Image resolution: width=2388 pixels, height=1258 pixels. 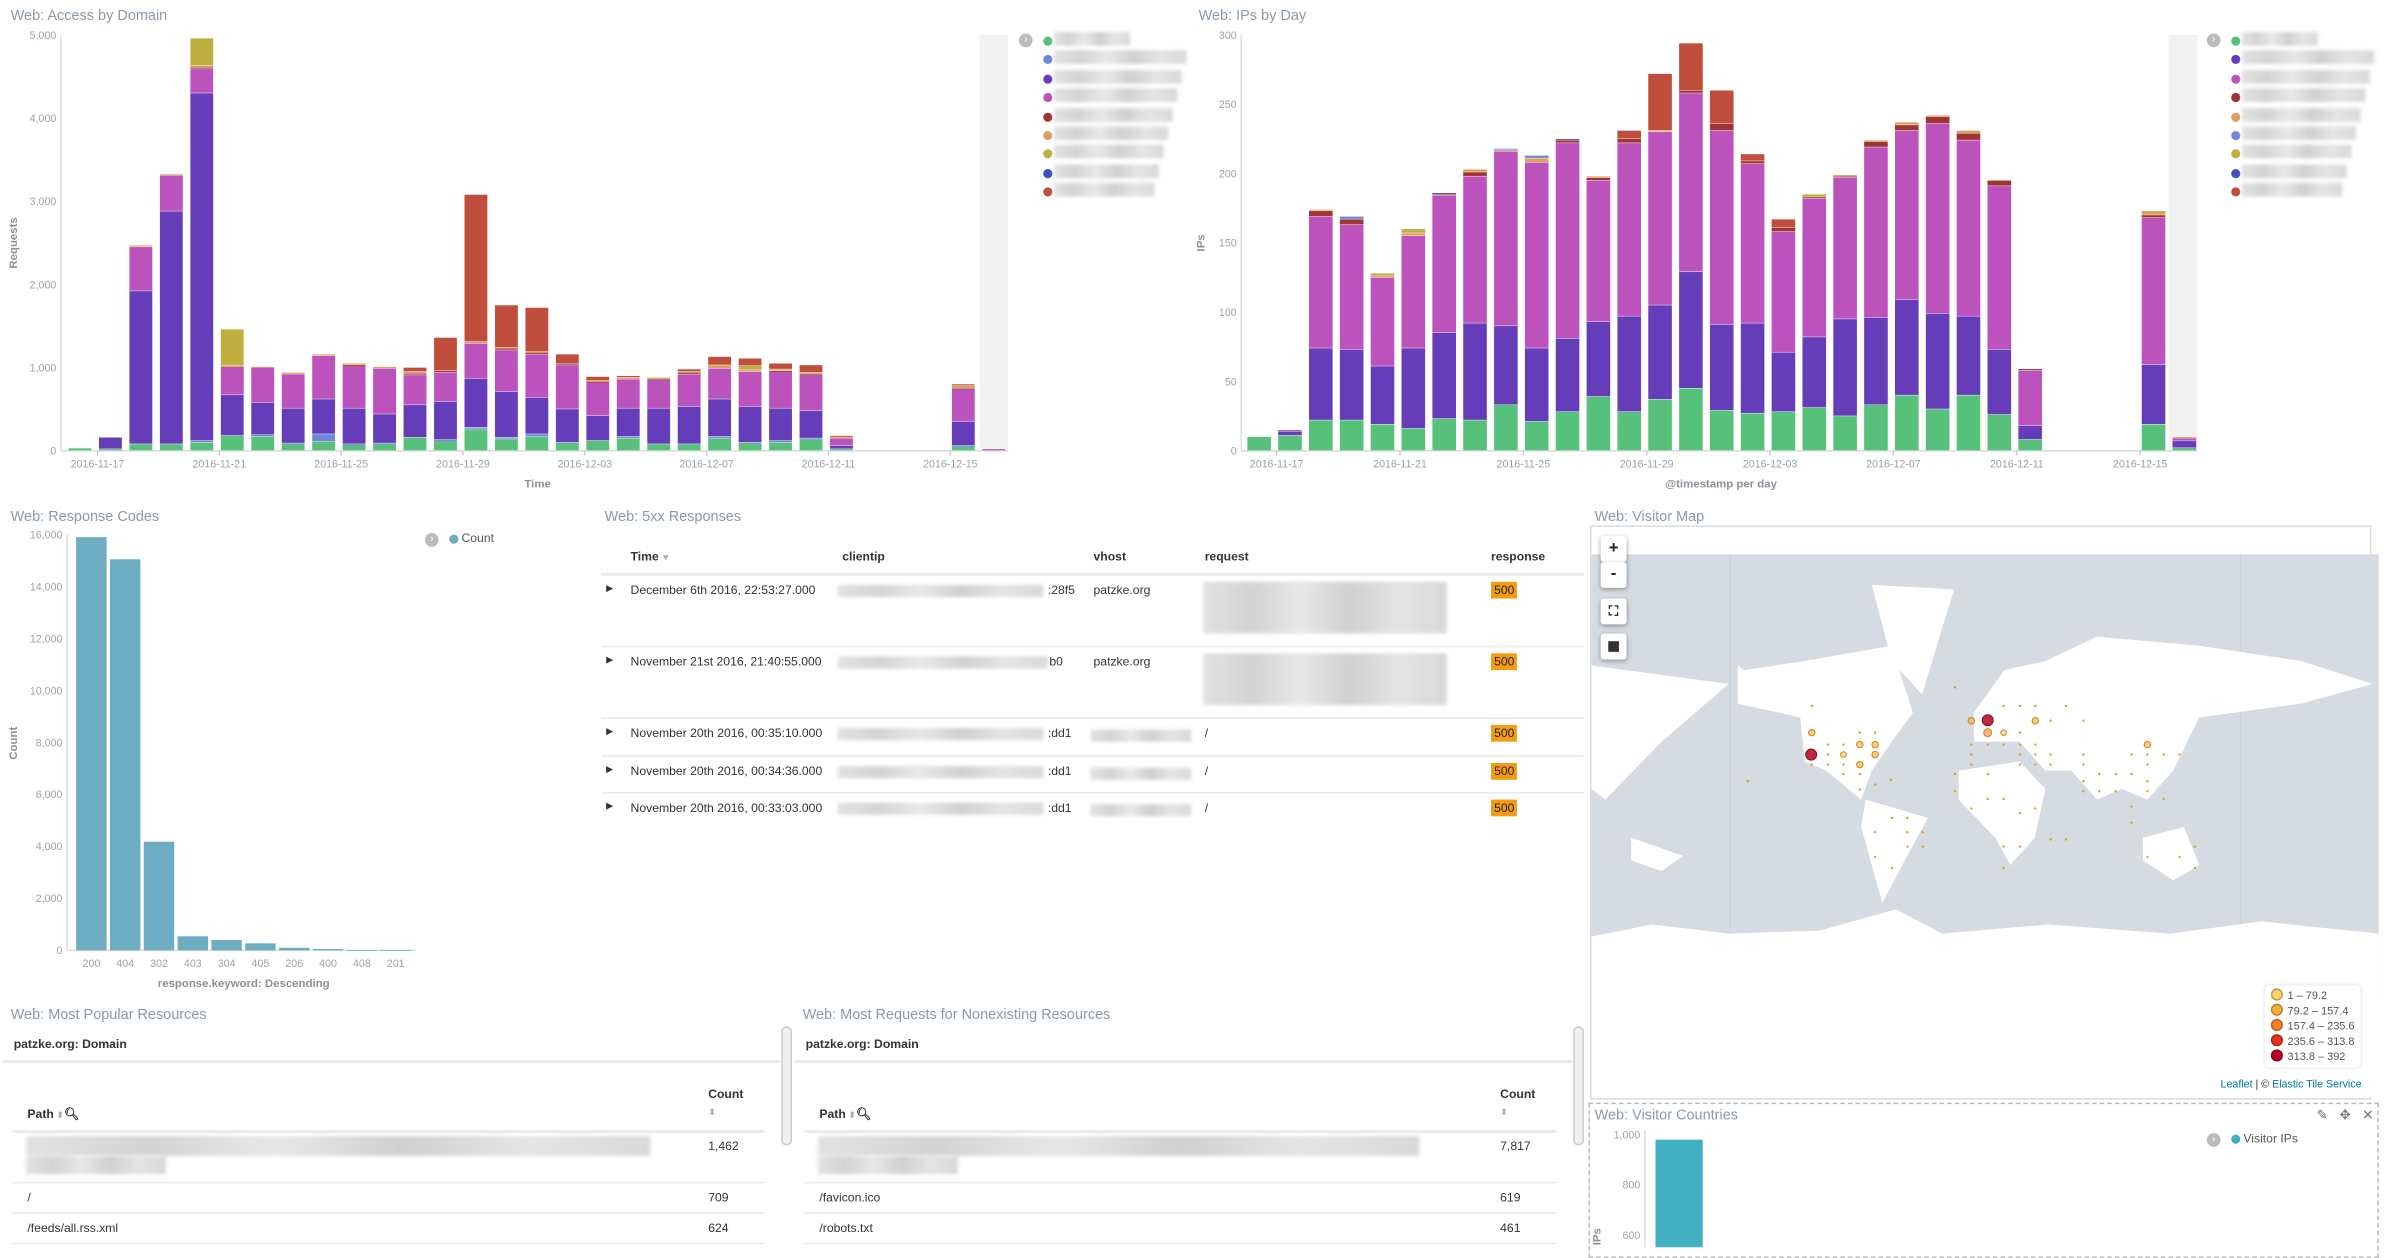 What do you see at coordinates (1631, 1186) in the screenshot?
I see `y-tick-label: 800` at bounding box center [1631, 1186].